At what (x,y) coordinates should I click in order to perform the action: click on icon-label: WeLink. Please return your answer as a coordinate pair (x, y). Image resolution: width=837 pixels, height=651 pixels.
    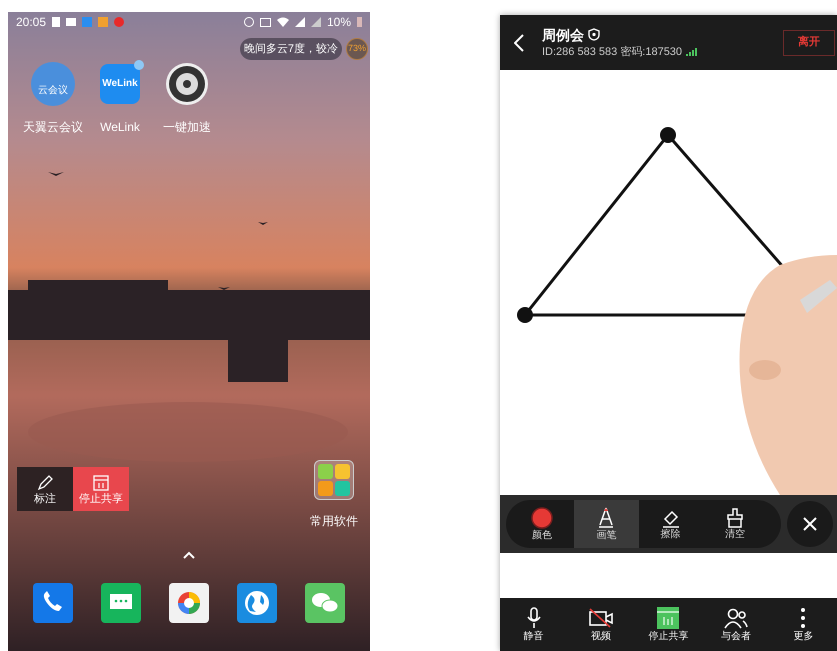
    Looking at the image, I should click on (120, 84).